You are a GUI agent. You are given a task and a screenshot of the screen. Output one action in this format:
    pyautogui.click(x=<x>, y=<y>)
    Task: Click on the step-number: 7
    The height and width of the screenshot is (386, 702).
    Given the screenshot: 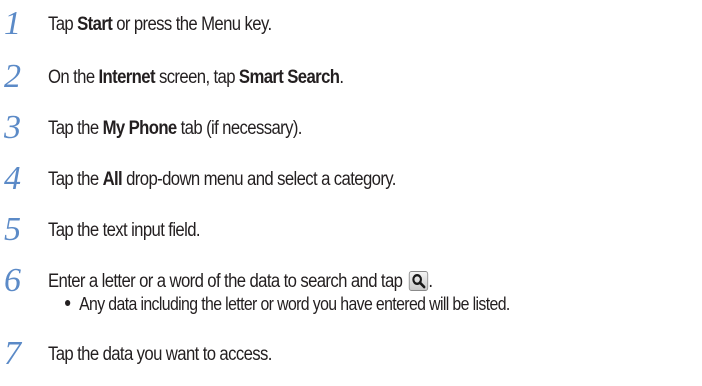 What is the action you would take?
    pyautogui.click(x=12, y=353)
    